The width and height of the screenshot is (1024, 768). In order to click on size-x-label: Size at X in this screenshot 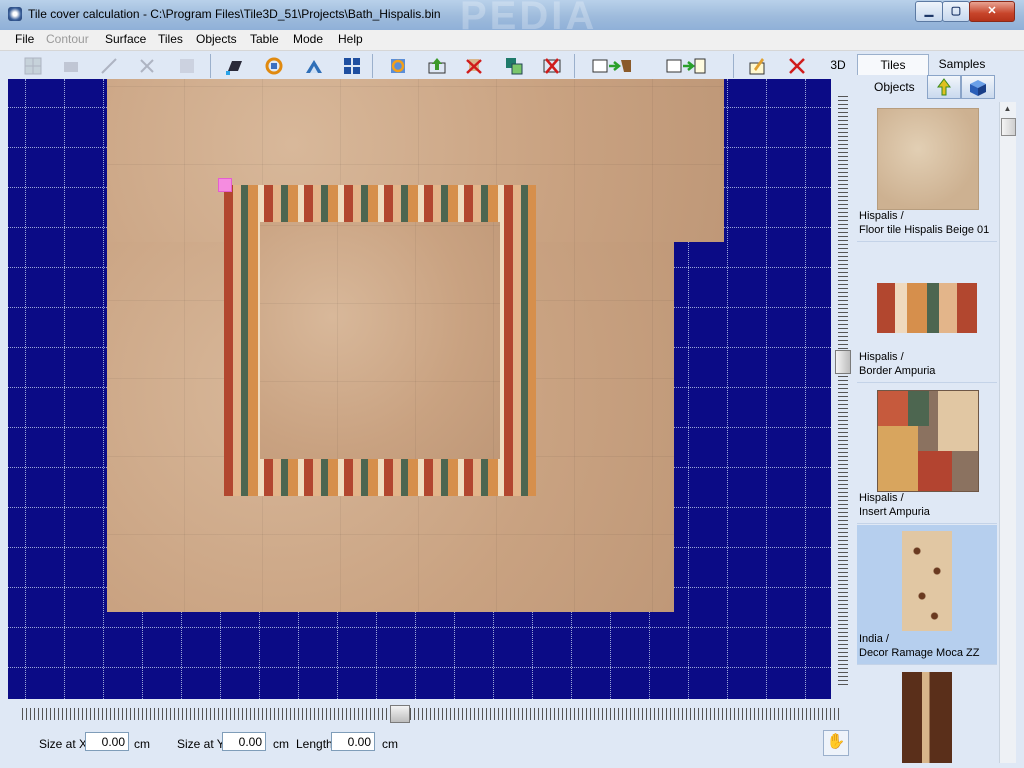, I will do `click(63, 744)`.